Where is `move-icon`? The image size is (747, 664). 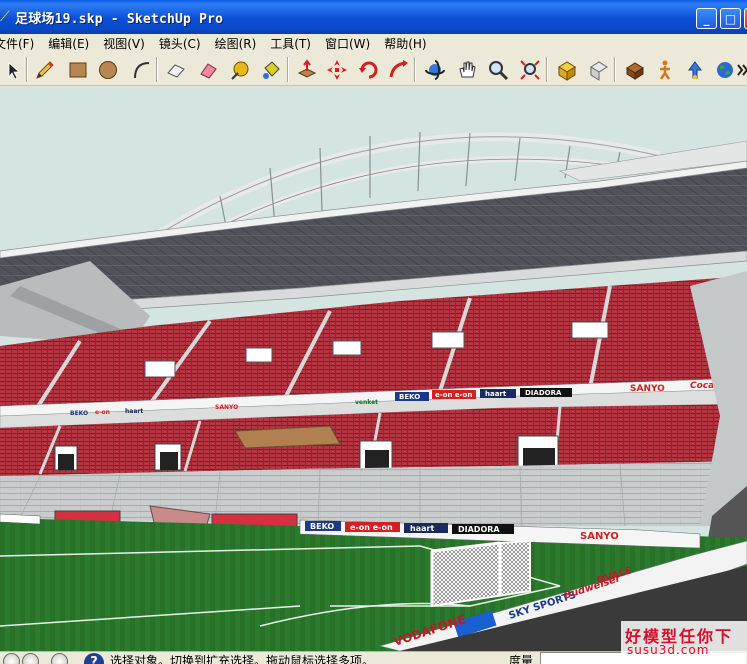
move-icon is located at coordinates (336, 69).